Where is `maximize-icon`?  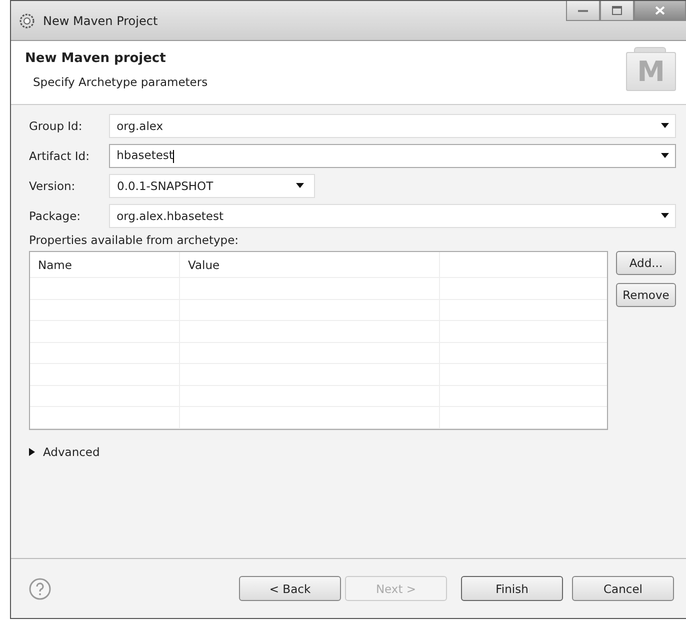 maximize-icon is located at coordinates (617, 10).